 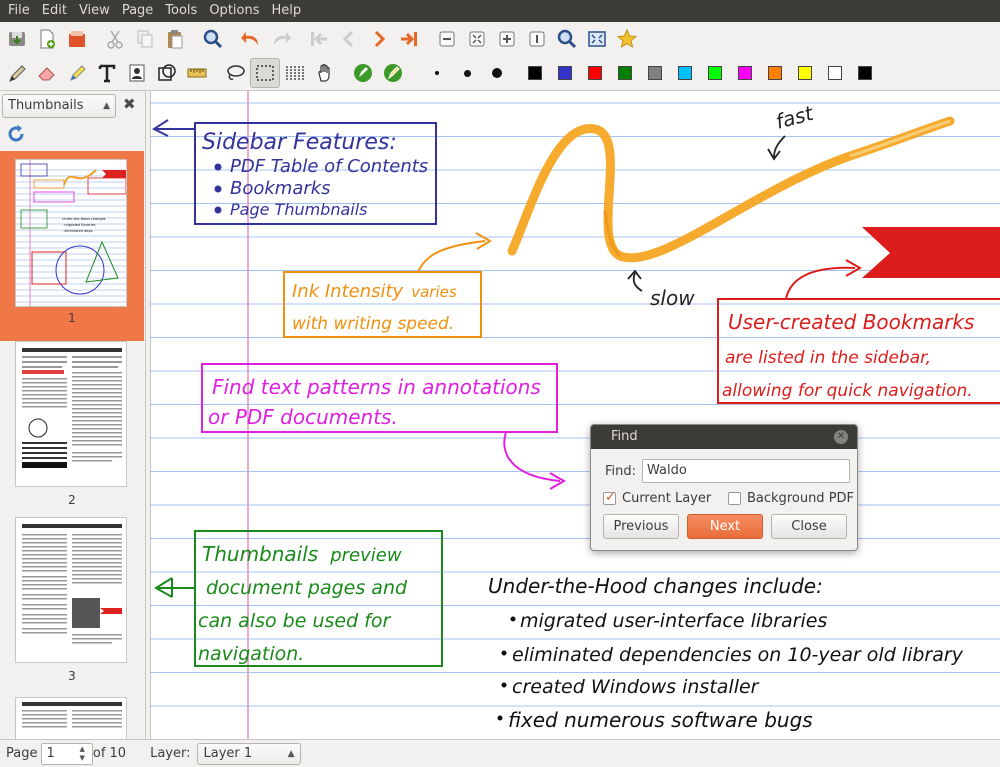 What do you see at coordinates (348, 291) in the screenshot?
I see `ink-intensity-title: Ink Intensity` at bounding box center [348, 291].